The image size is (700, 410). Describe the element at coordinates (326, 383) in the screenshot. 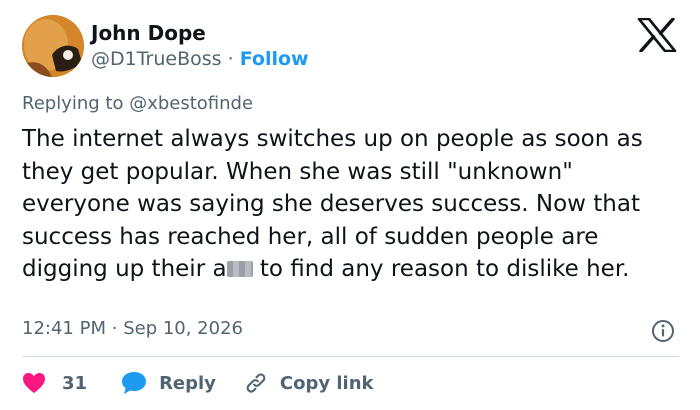

I see `copy-link-label: Copy link` at that location.